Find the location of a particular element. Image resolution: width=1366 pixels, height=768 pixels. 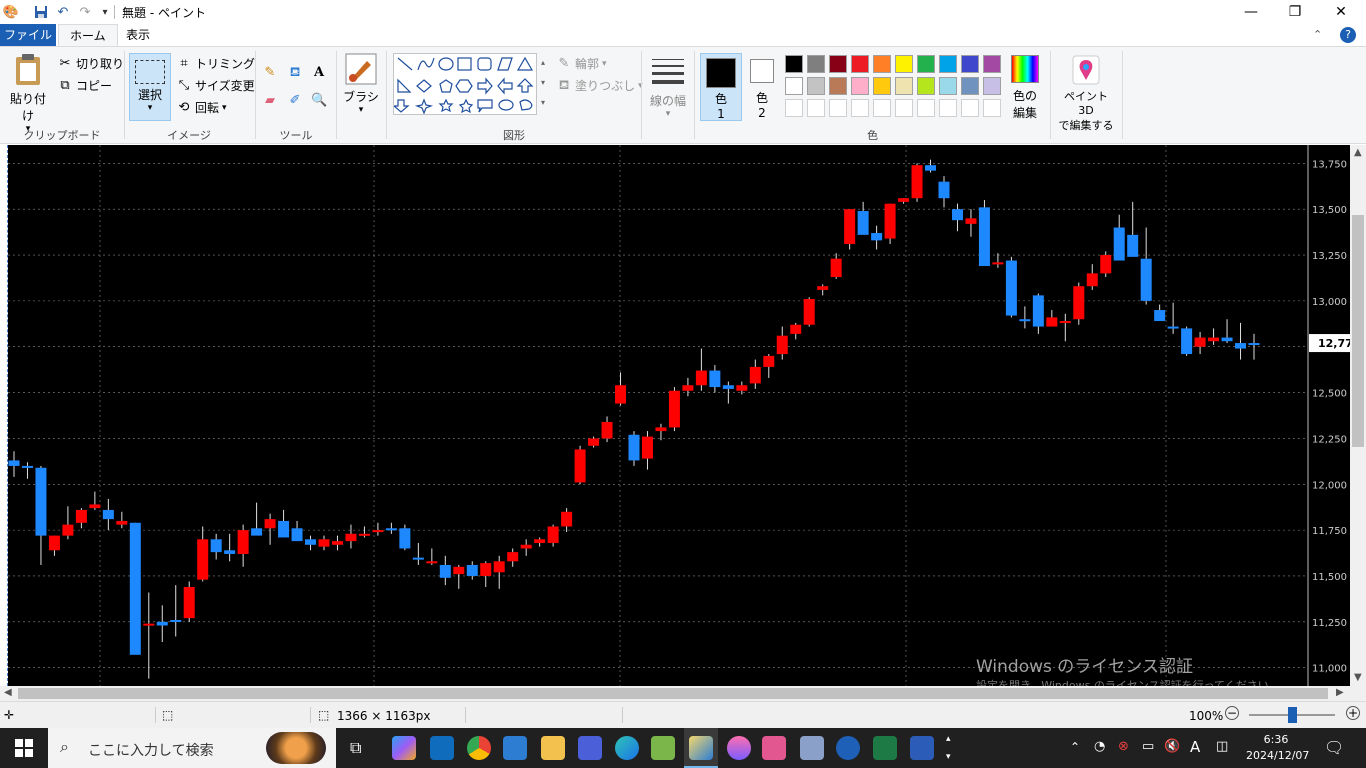

vertical-scrollbar: ▲ ▼ is located at coordinates (1358, 415).